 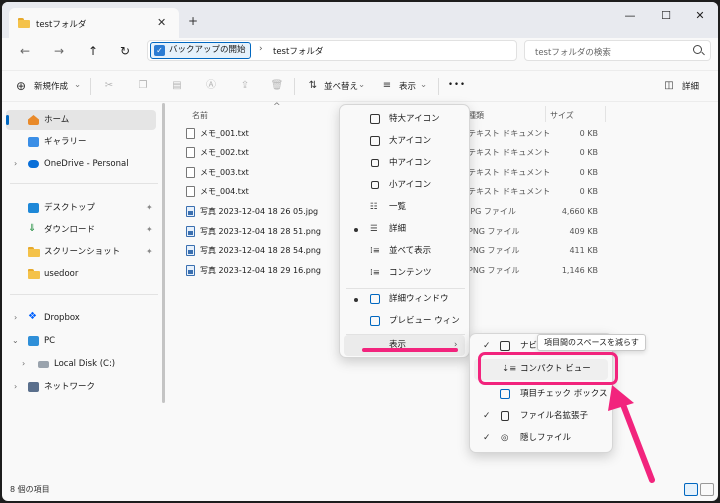 I want to click on breadcrumb-chevron-icon: ›, so click(x=261, y=49).